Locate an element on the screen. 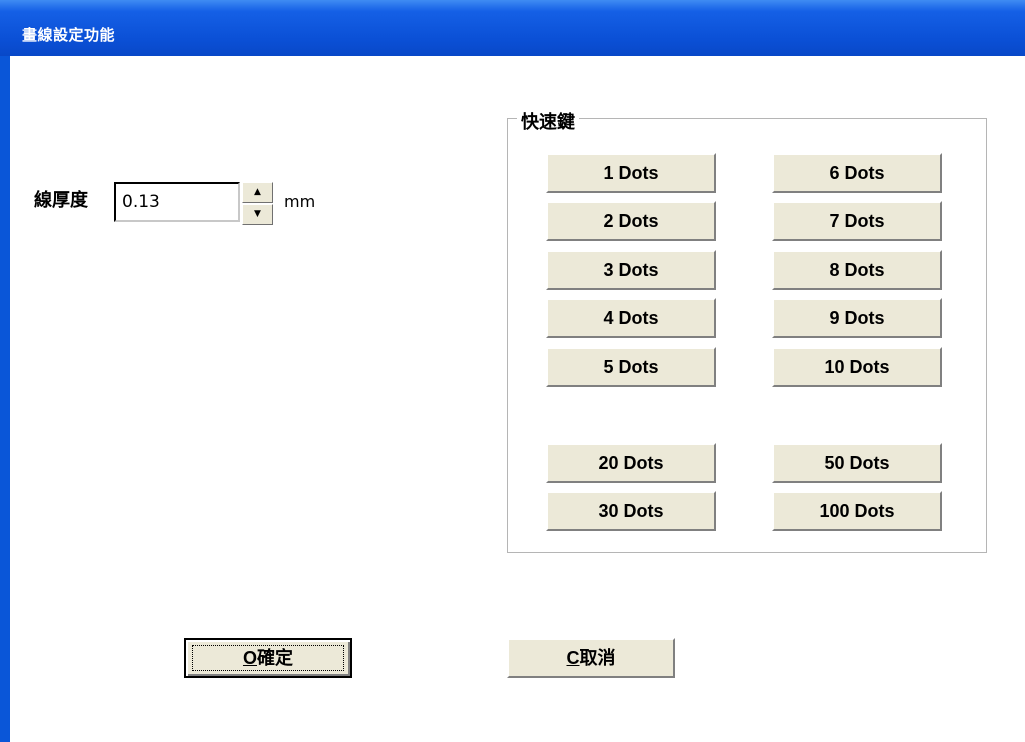 The width and height of the screenshot is (1025, 742). dots-2-button: 2 Dots is located at coordinates (631, 221).